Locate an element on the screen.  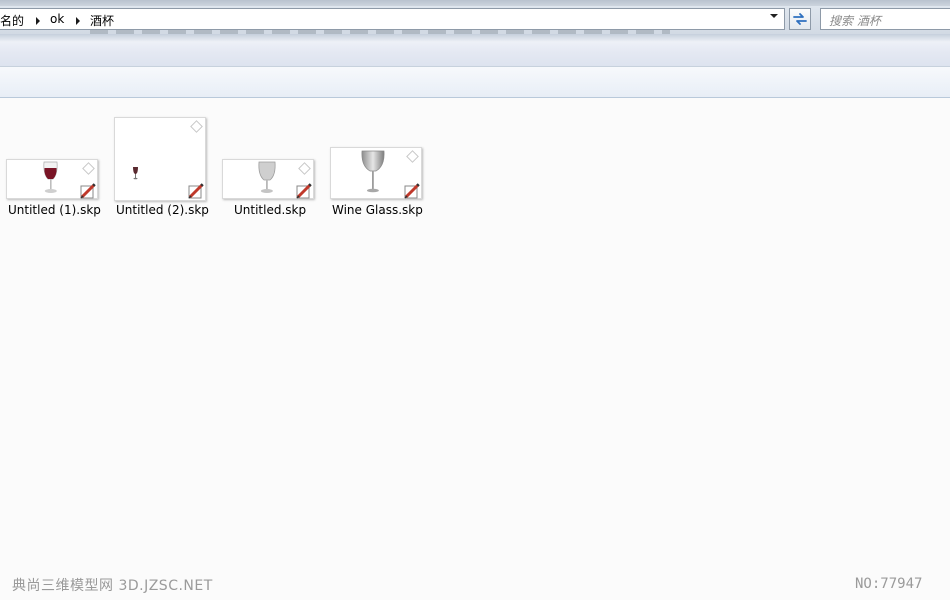
breadcrumb-item: ok is located at coordinates (57, 19).